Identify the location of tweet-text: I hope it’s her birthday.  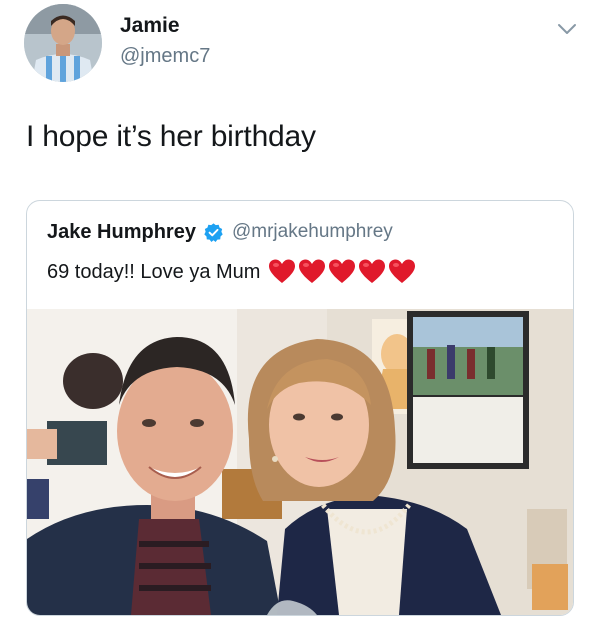
(171, 136).